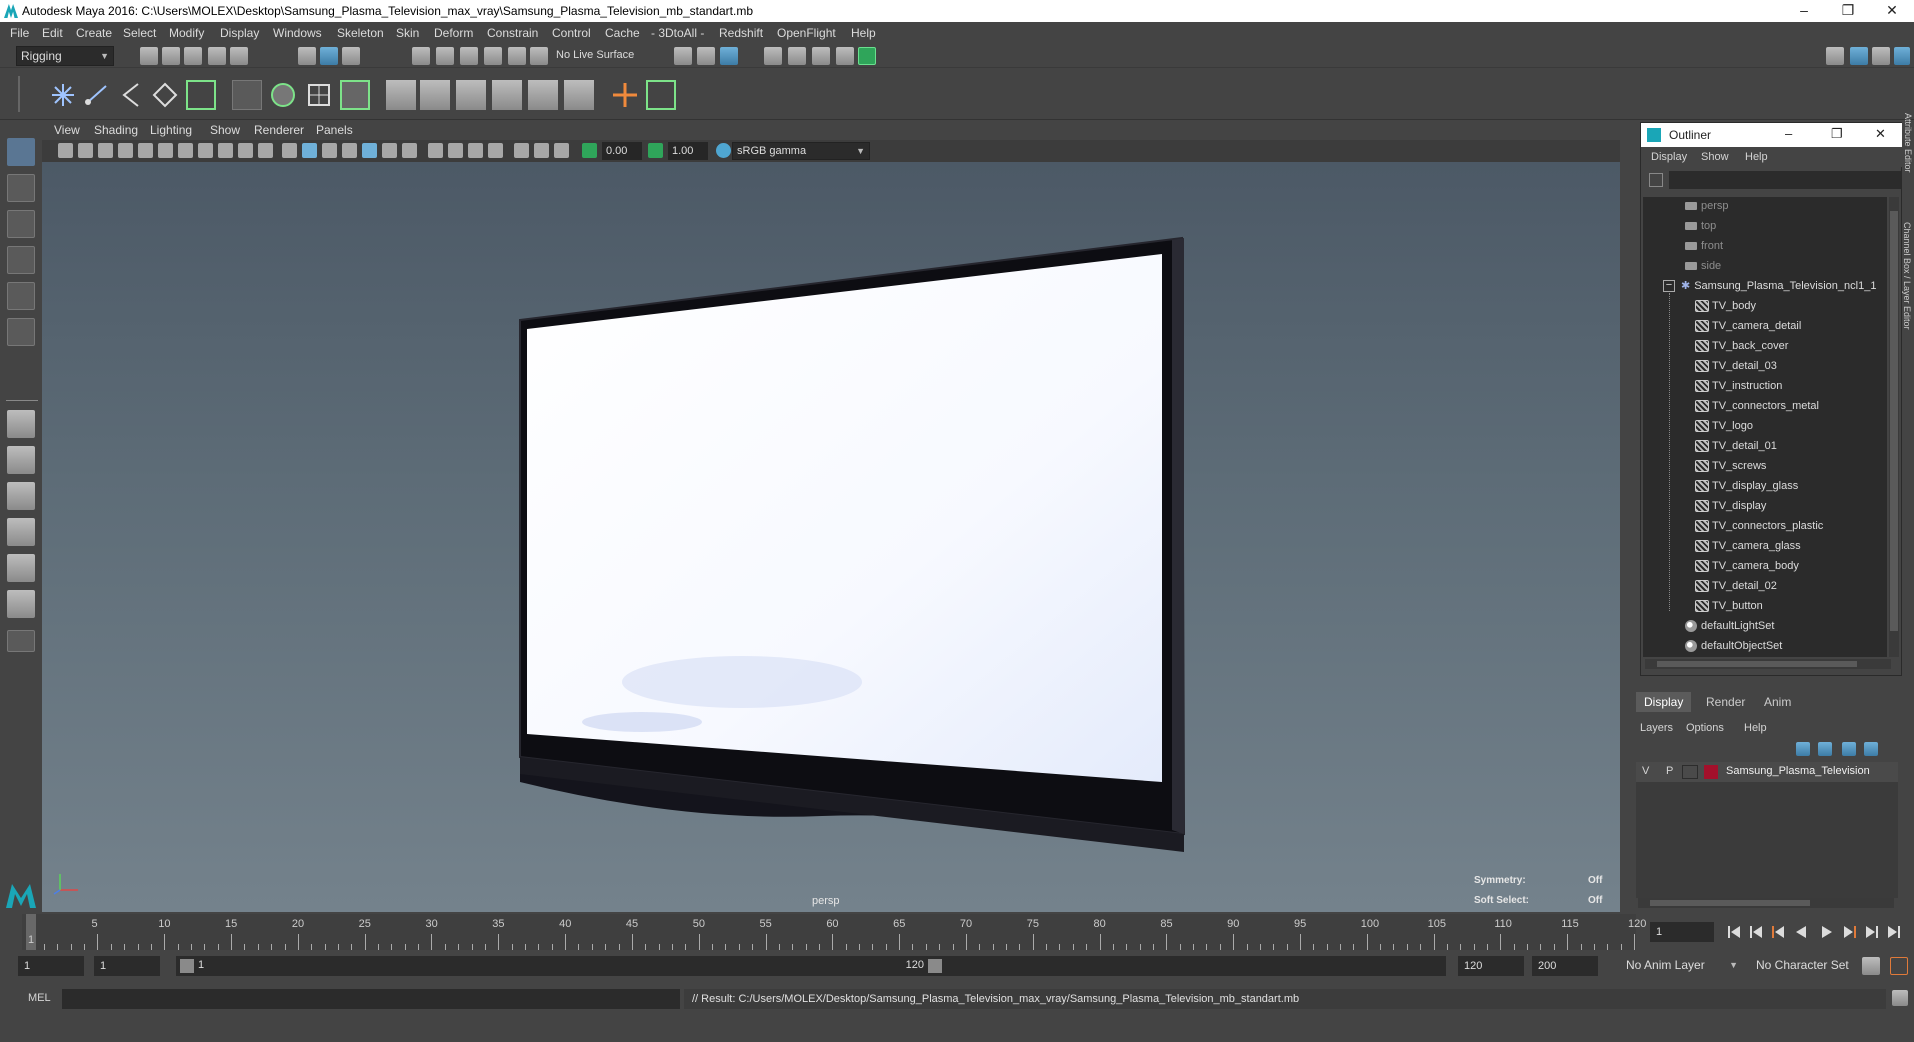 The height and width of the screenshot is (1042, 1914). I want to click on open-scene-icon, so click(171, 56).